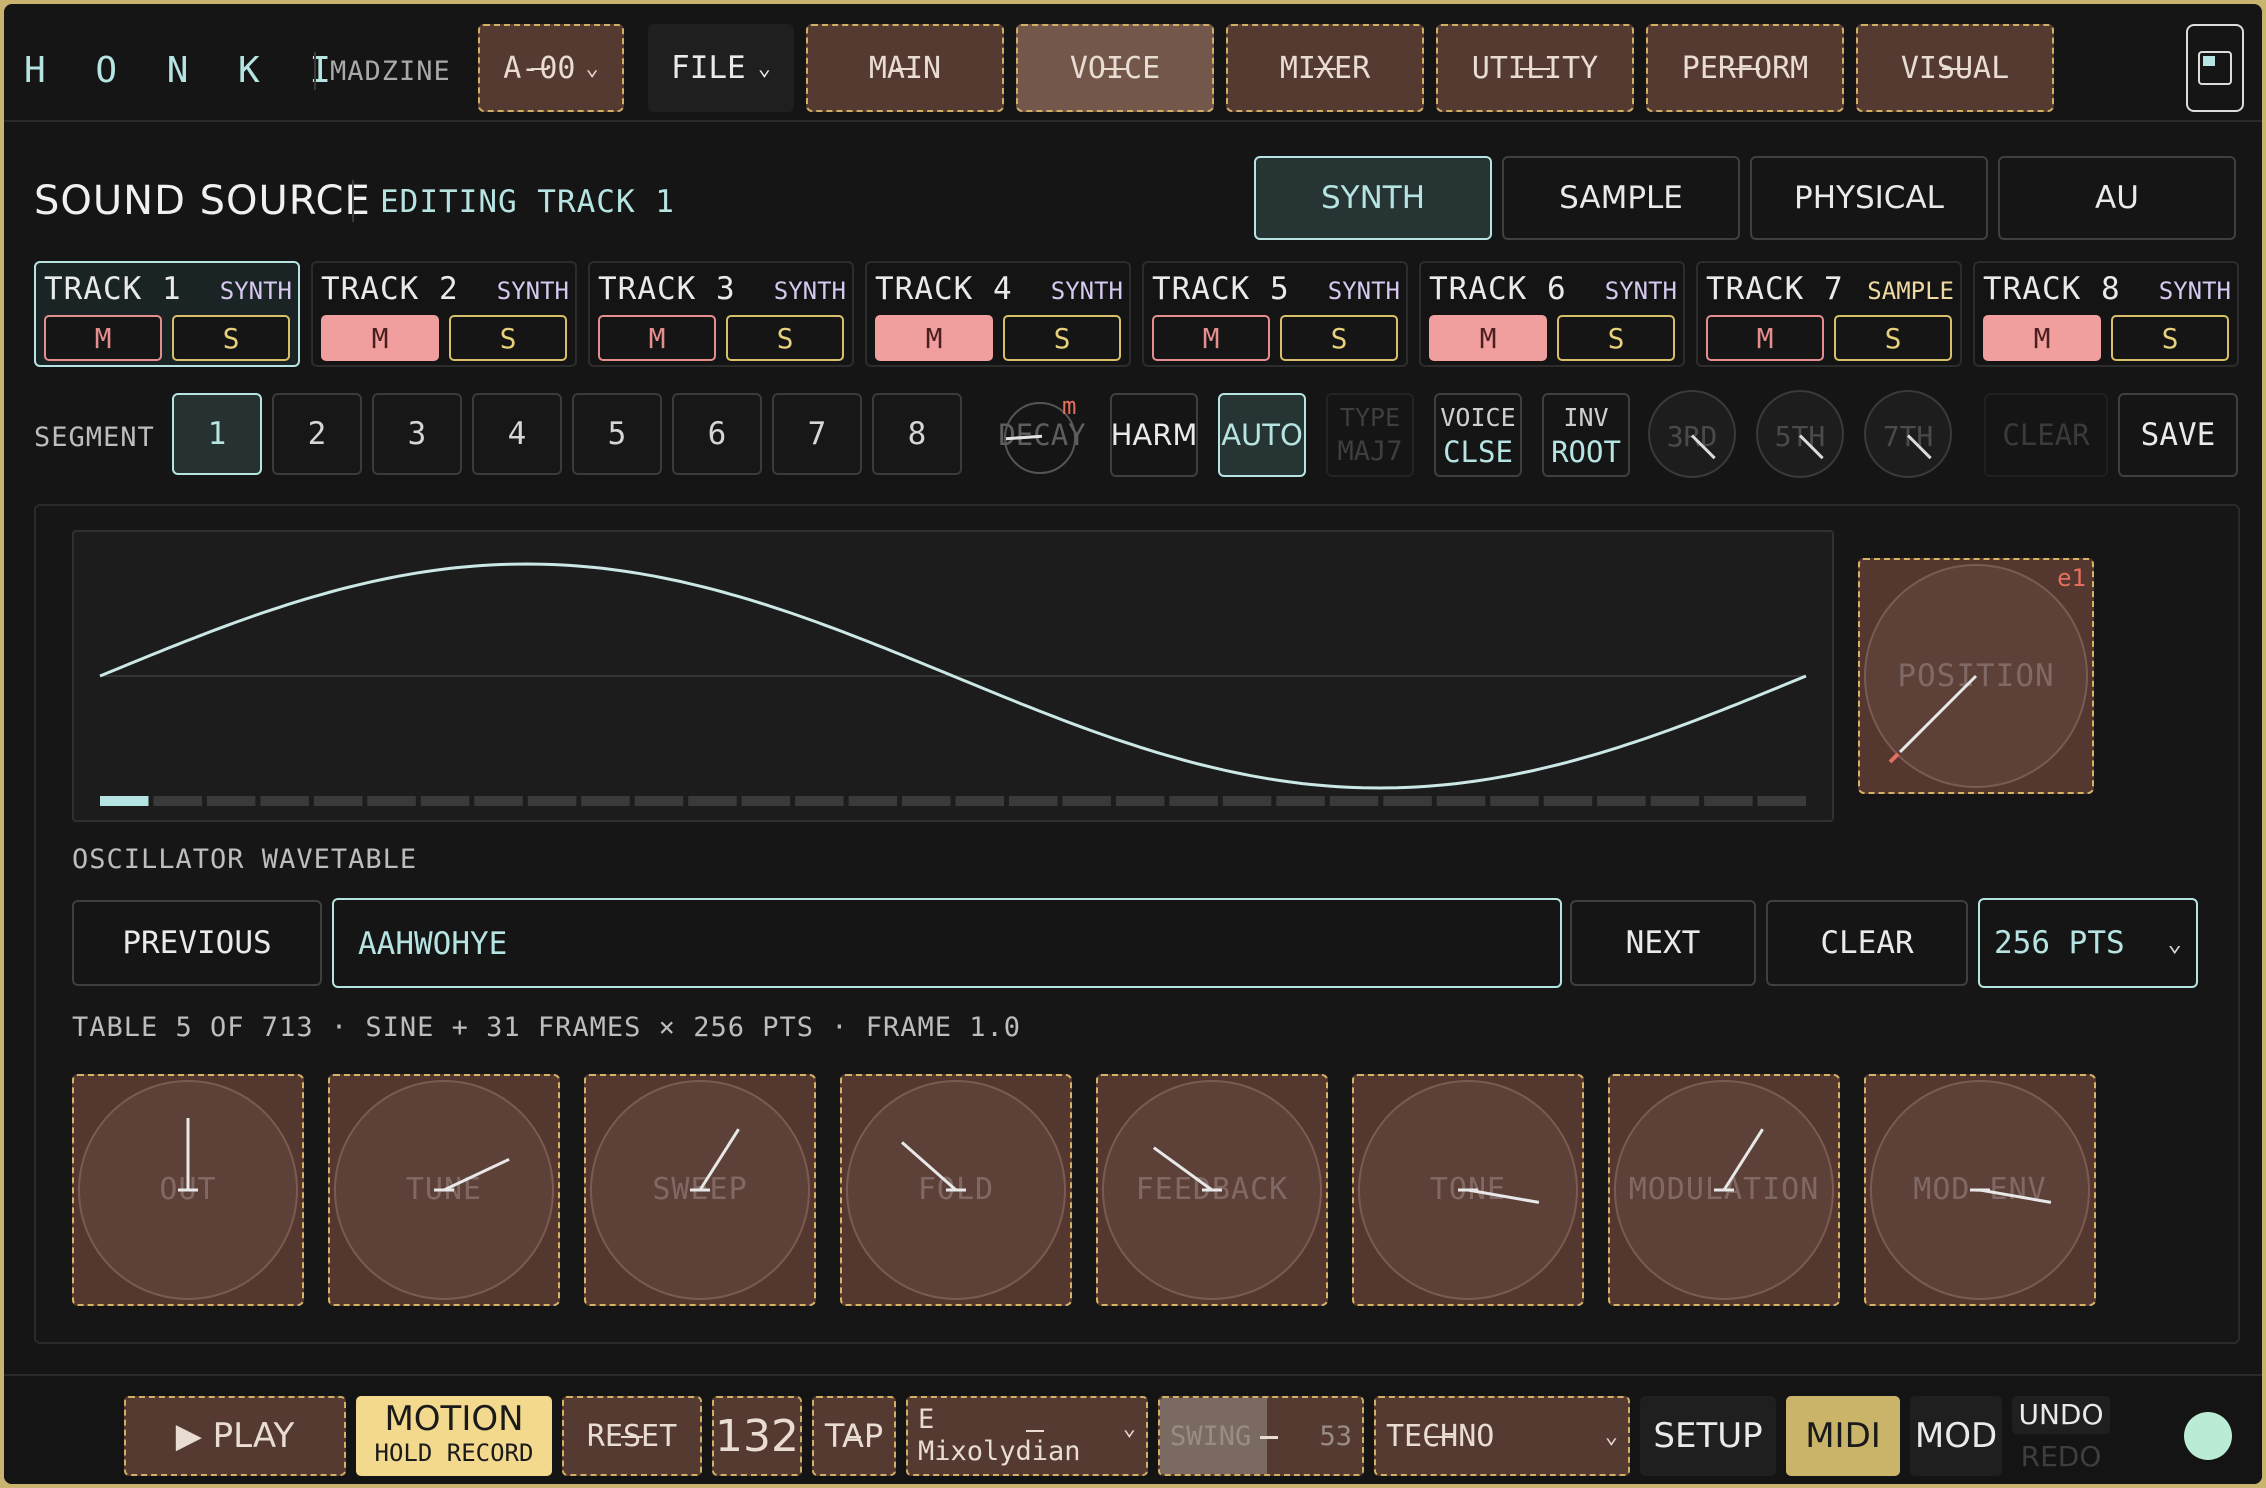 Image resolution: width=2266 pixels, height=1488 pixels. I want to click on interval-knob-5th: 5TH, so click(1800, 434).